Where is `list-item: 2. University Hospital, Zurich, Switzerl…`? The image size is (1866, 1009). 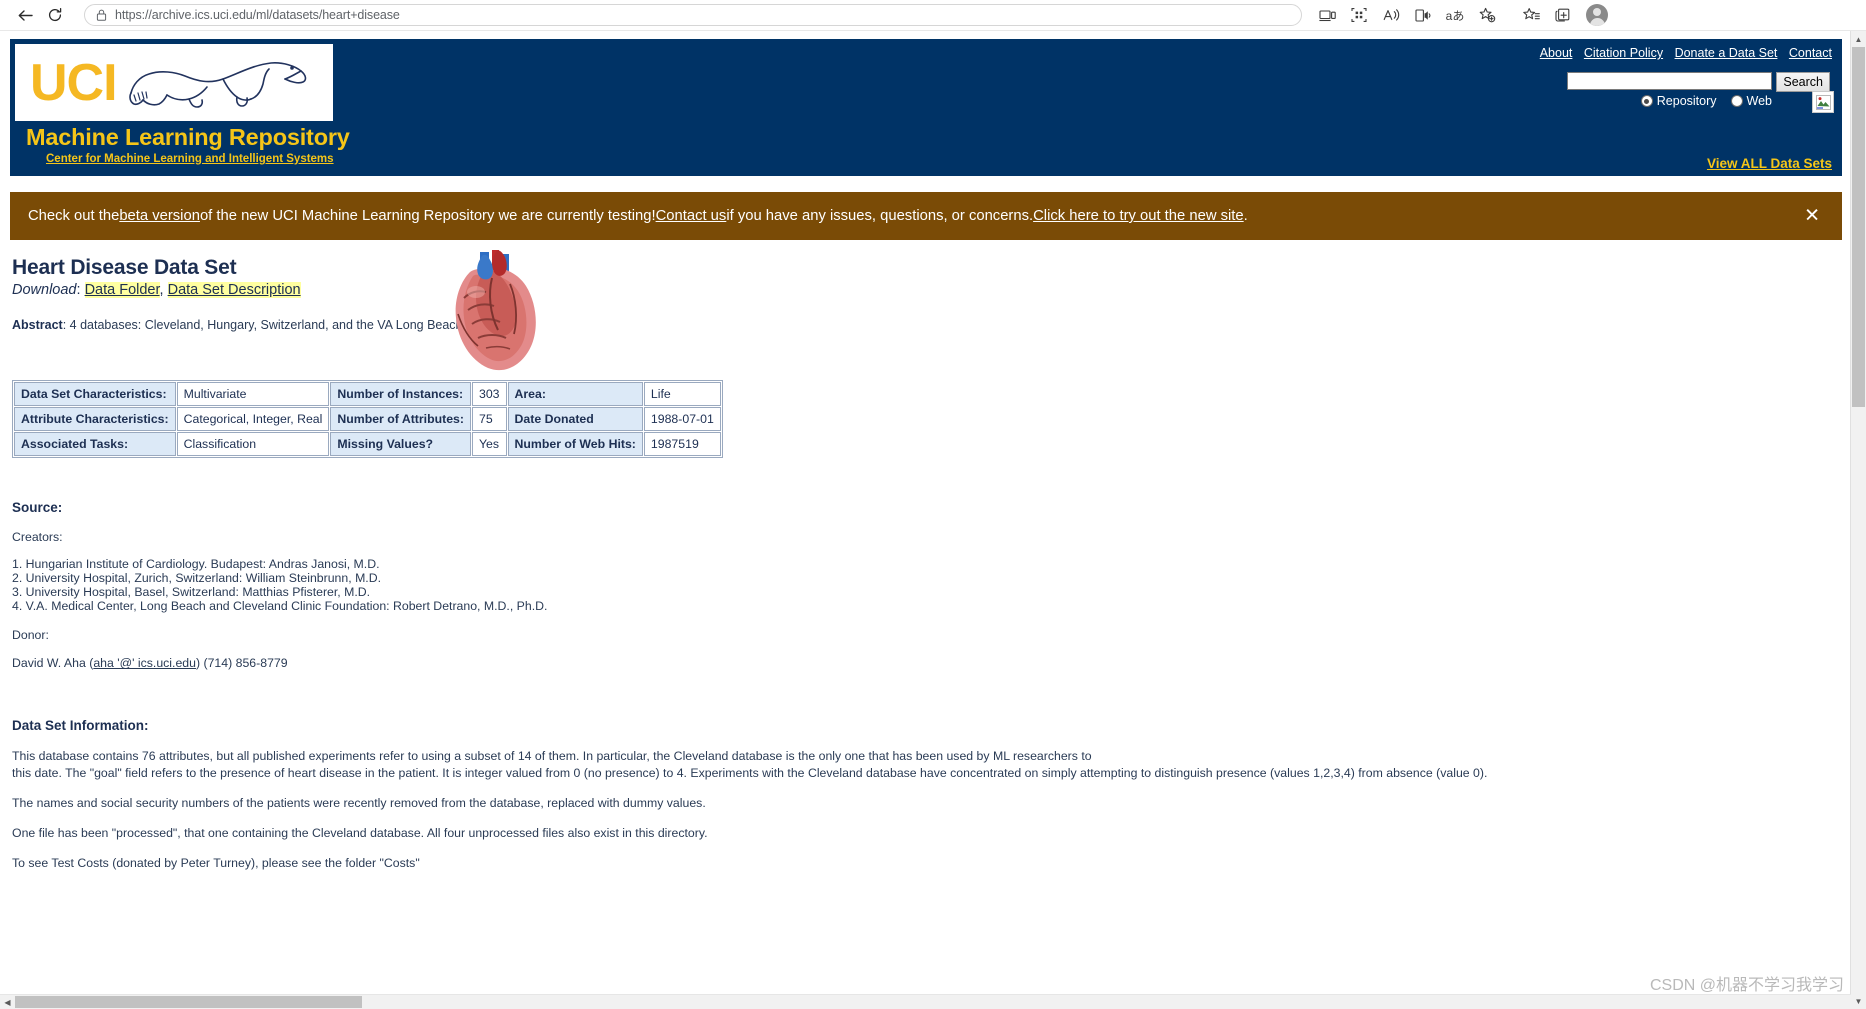
list-item: 2. University Hospital, Zurich, Switzerl… is located at coordinates (197, 577).